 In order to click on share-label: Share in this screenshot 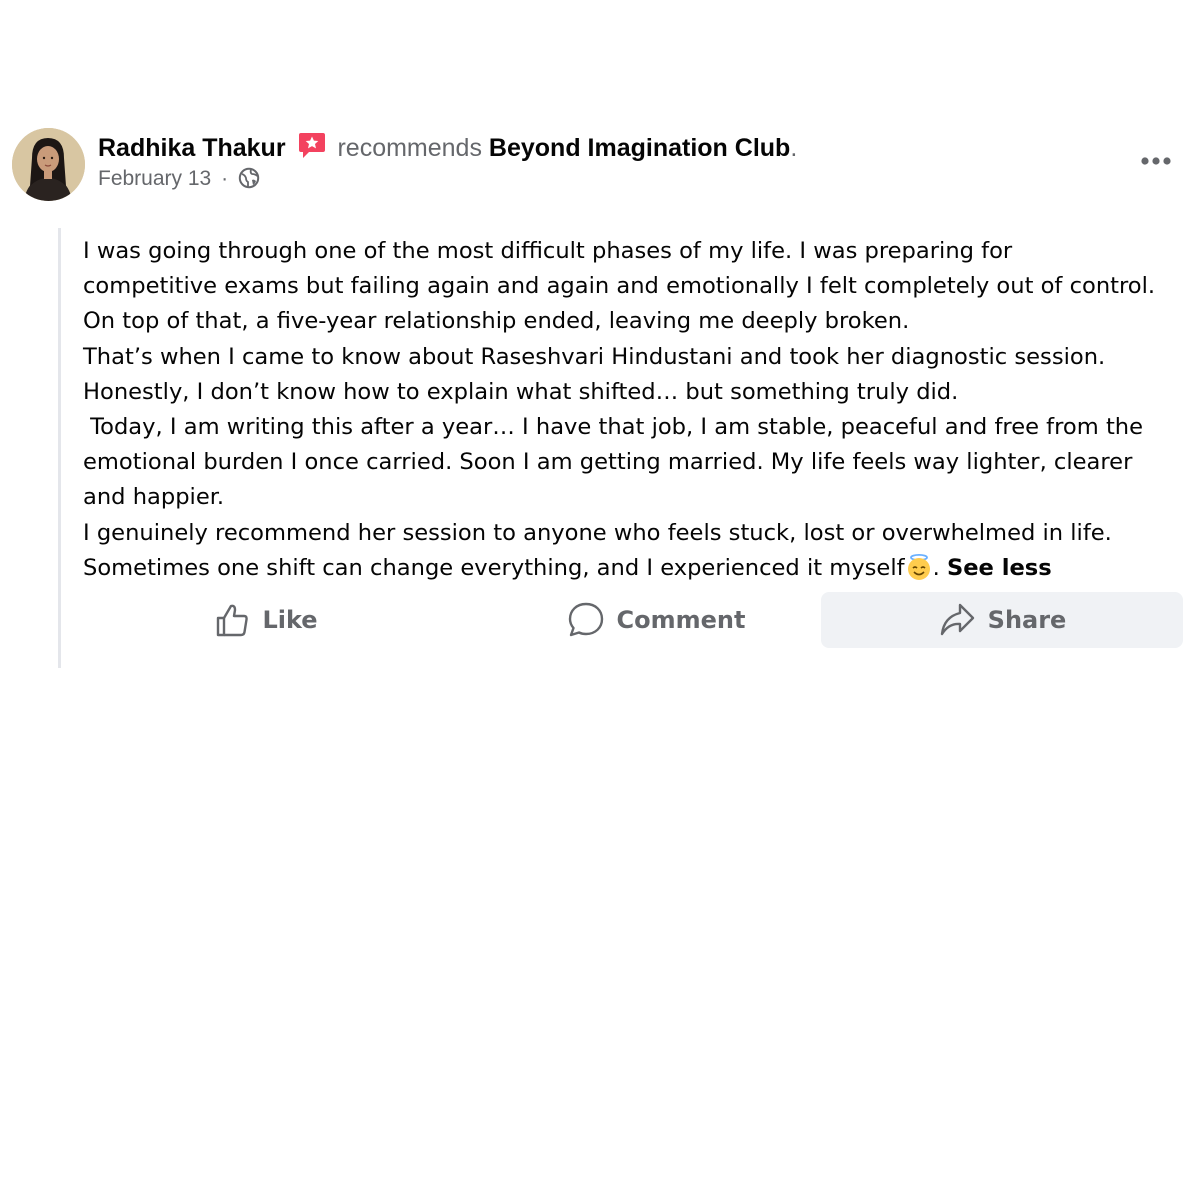, I will do `click(1027, 620)`.